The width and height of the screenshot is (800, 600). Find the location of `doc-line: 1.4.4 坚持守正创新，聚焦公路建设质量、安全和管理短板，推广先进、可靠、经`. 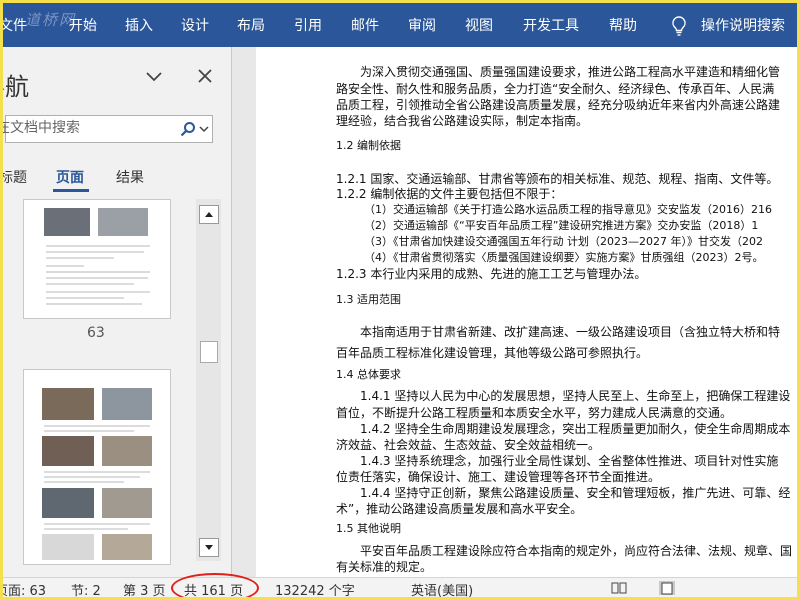

doc-line: 1.4.4 坚持守正创新，聚焦公路建设质量、安全和管理短板，推广先进、可靠、经 is located at coordinates (575, 493).